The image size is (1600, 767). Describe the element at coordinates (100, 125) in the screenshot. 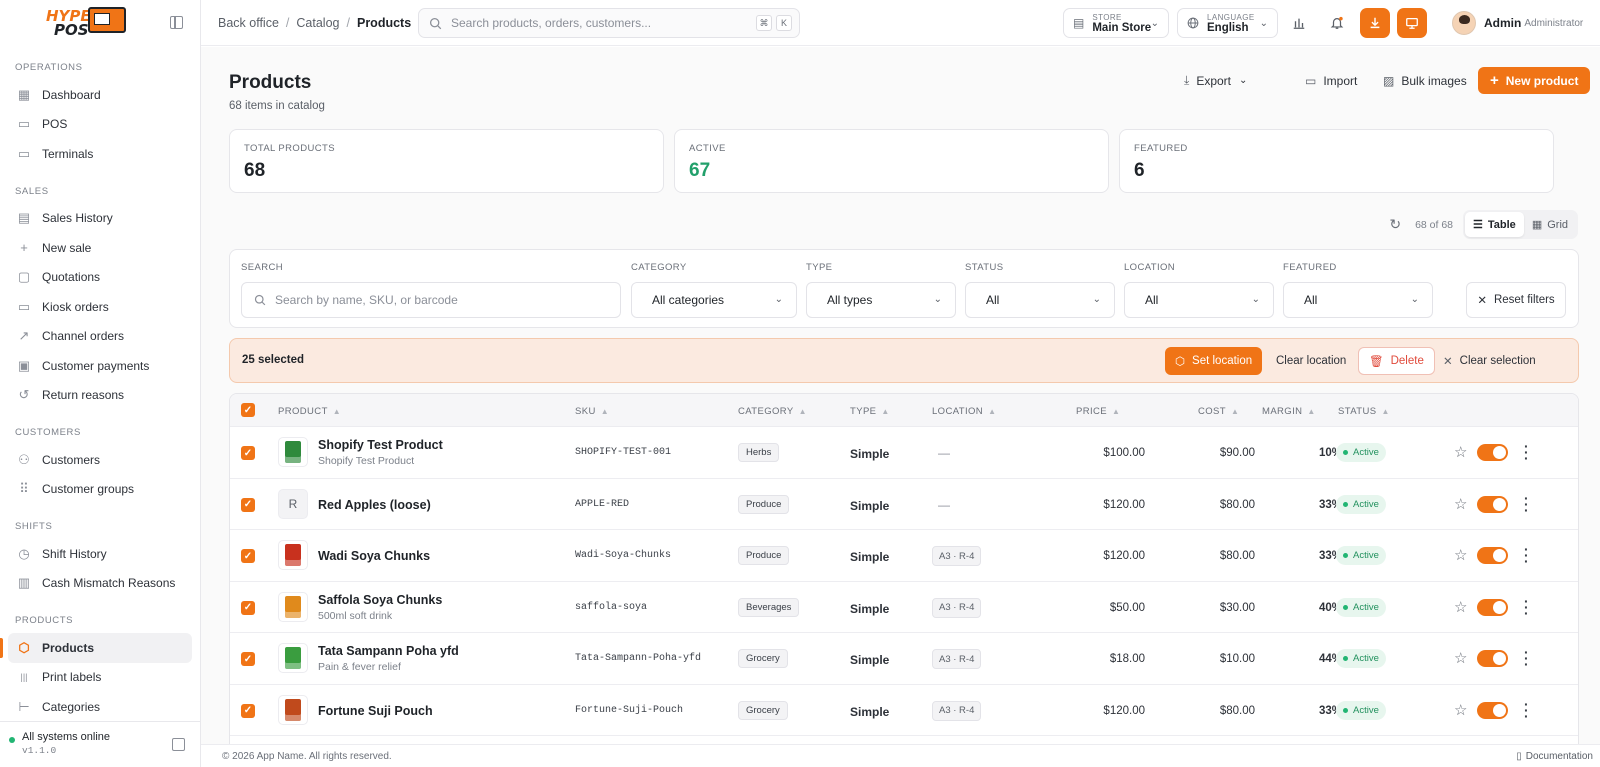

I see `sidebar-item-pos: ▭ POS` at that location.